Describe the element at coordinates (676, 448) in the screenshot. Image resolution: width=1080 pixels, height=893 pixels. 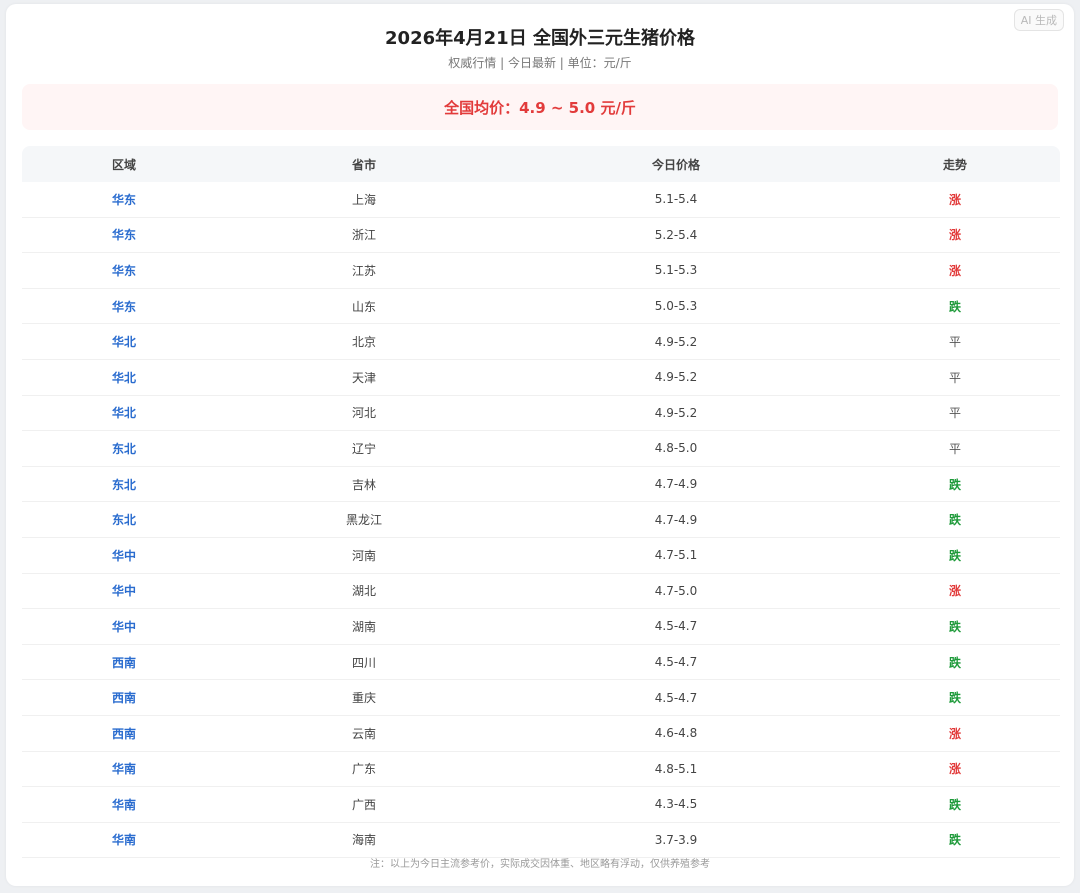
I see `price-cell: 4.8-5.0` at that location.